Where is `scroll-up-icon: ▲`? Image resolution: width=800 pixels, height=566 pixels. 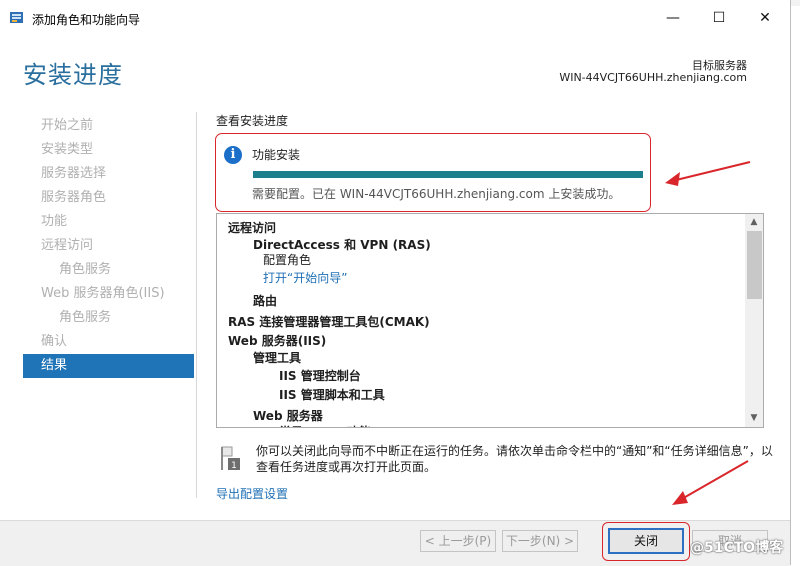
scroll-up-icon: ▲ is located at coordinates (754, 222).